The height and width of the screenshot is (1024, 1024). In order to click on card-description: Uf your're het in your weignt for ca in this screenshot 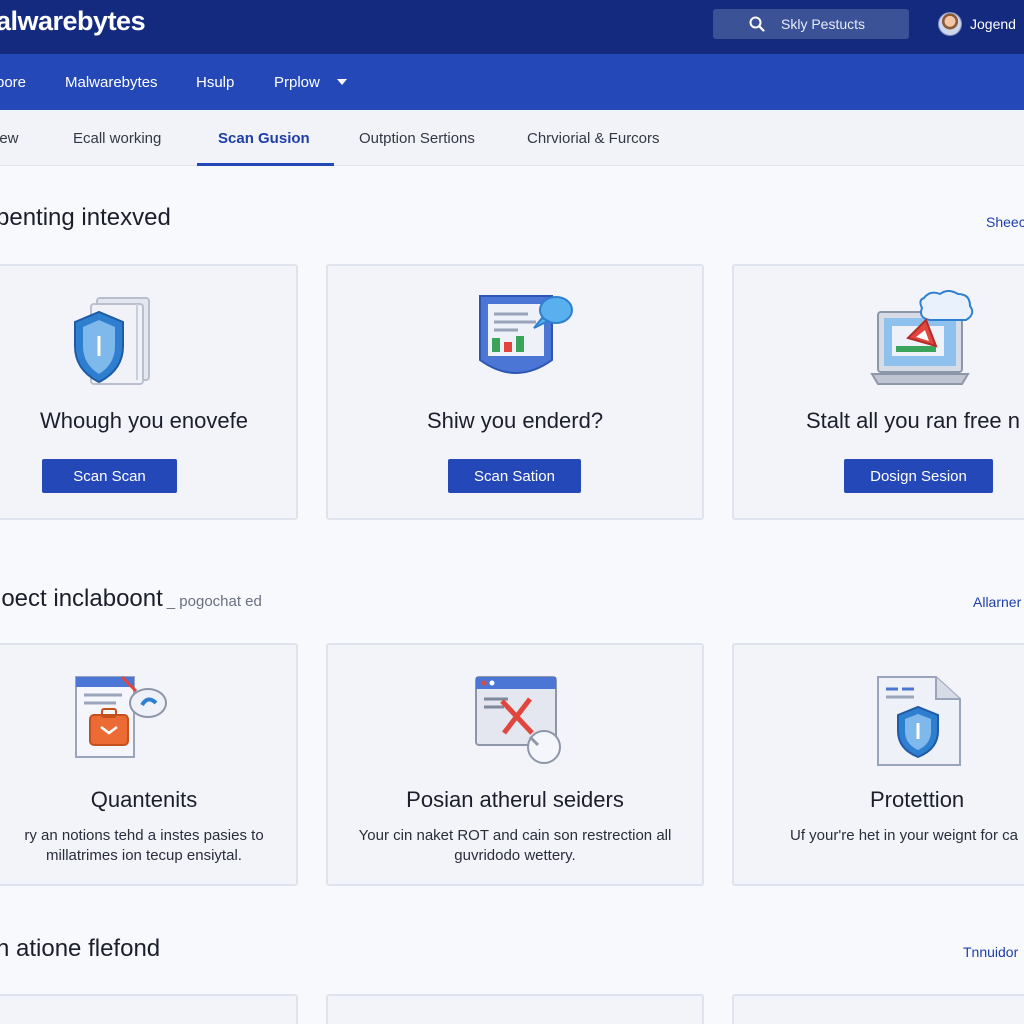, I will do `click(904, 835)`.